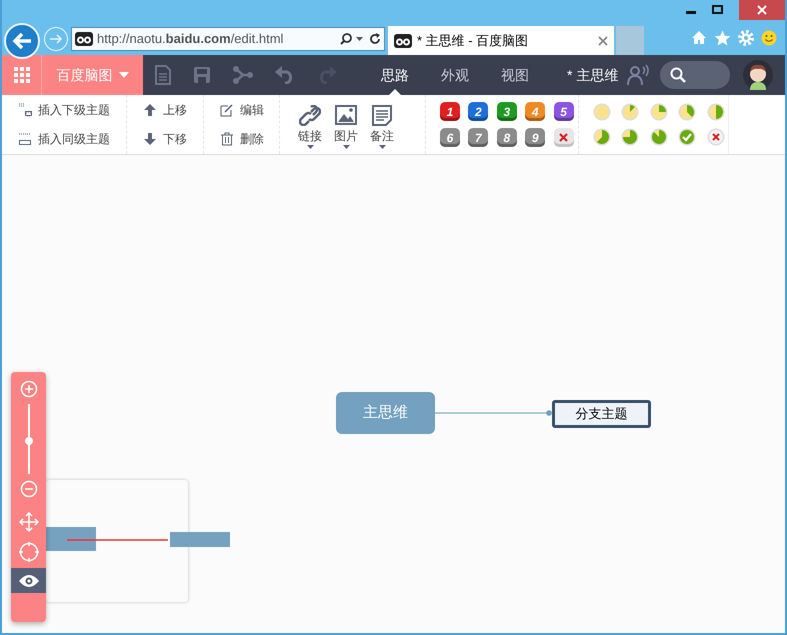 Image resolution: width=787 pixels, height=635 pixels. I want to click on nav-tab: 视图, so click(515, 75).